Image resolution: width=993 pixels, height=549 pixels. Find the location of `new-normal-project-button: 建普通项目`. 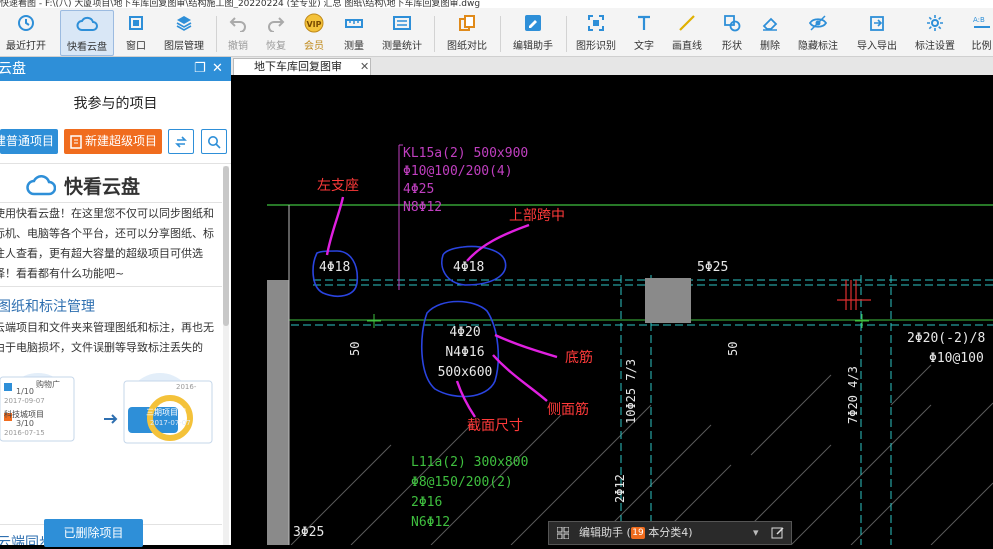

new-normal-project-button: 建普通项目 is located at coordinates (29, 141).